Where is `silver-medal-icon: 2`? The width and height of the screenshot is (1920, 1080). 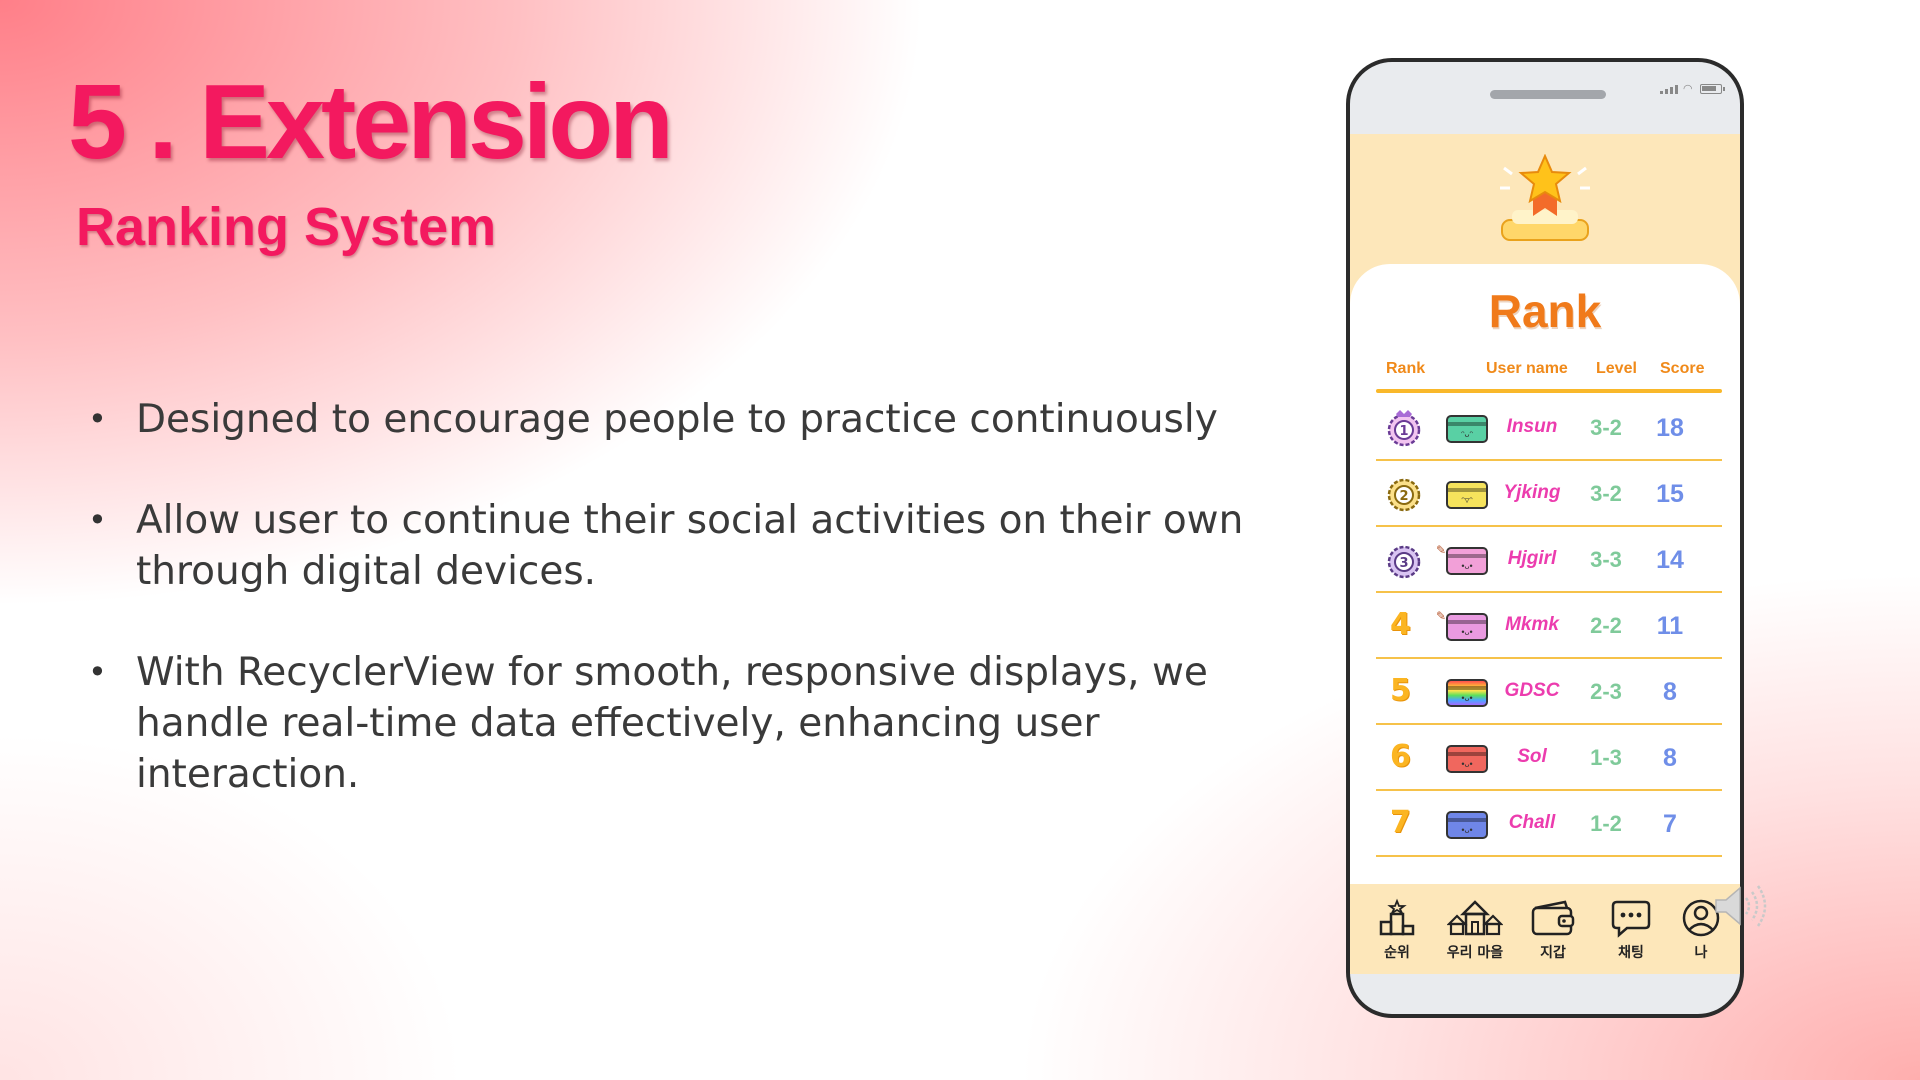
silver-medal-icon: 2 is located at coordinates (1404, 495).